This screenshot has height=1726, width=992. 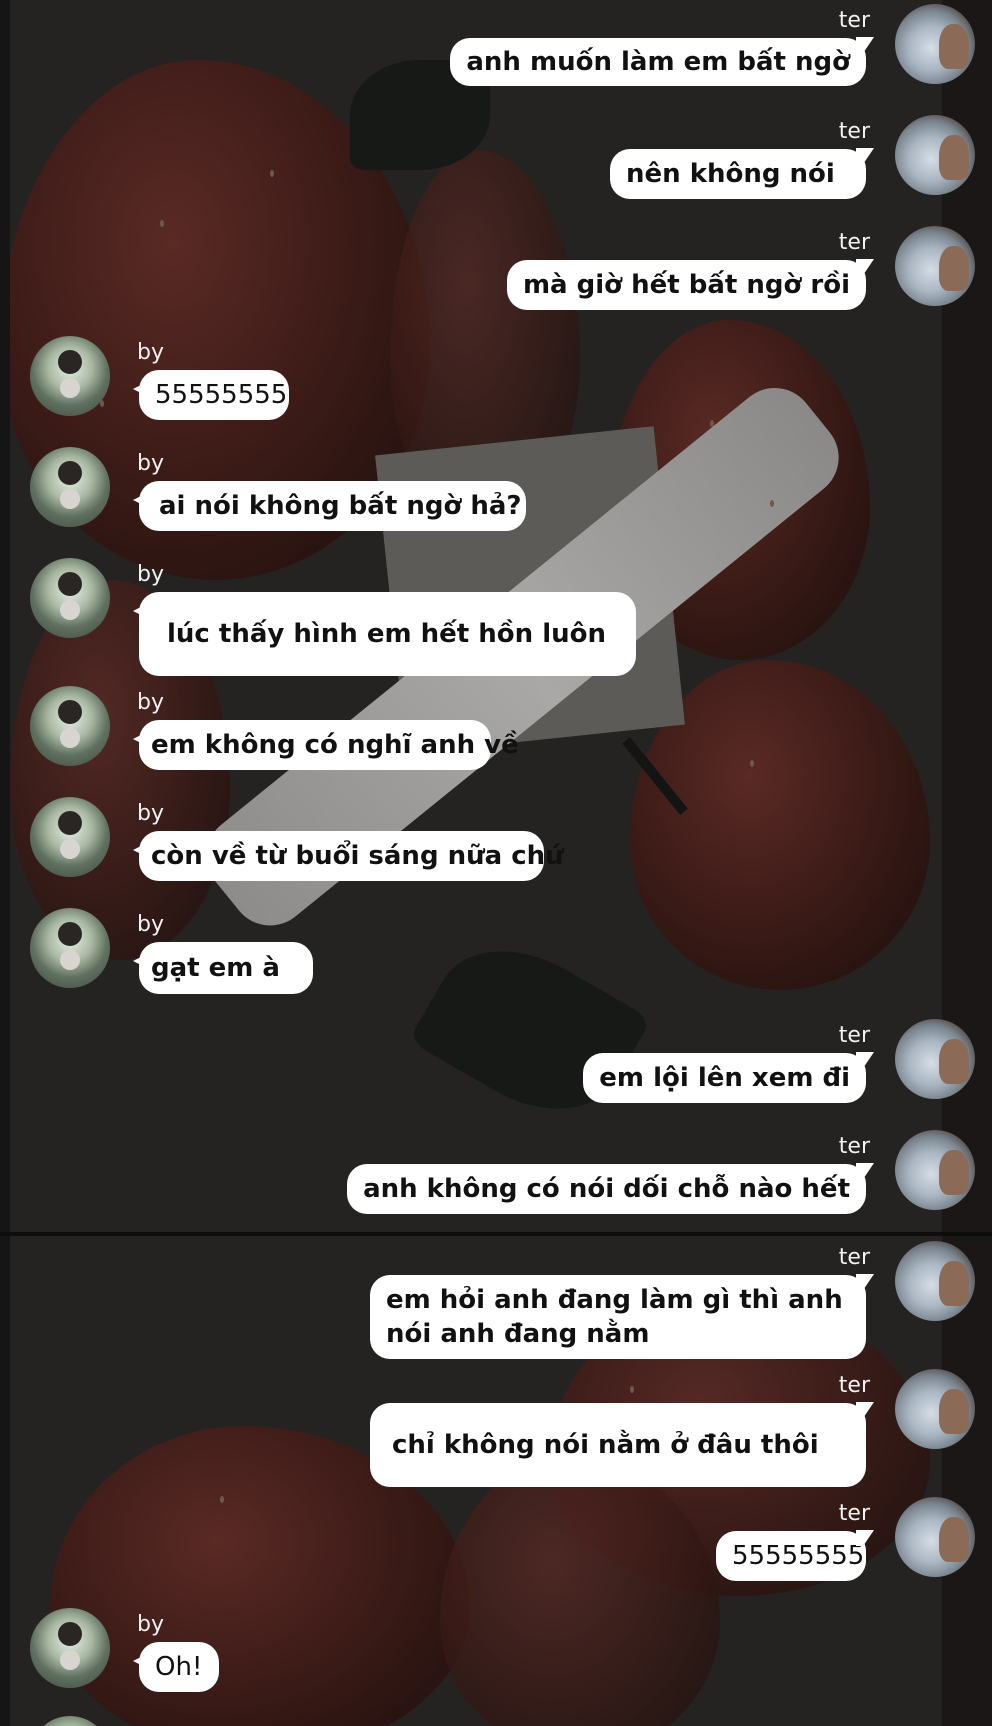 What do you see at coordinates (658, 62) in the screenshot?
I see `message-bubble: anh muốn làm em bất ngờ` at bounding box center [658, 62].